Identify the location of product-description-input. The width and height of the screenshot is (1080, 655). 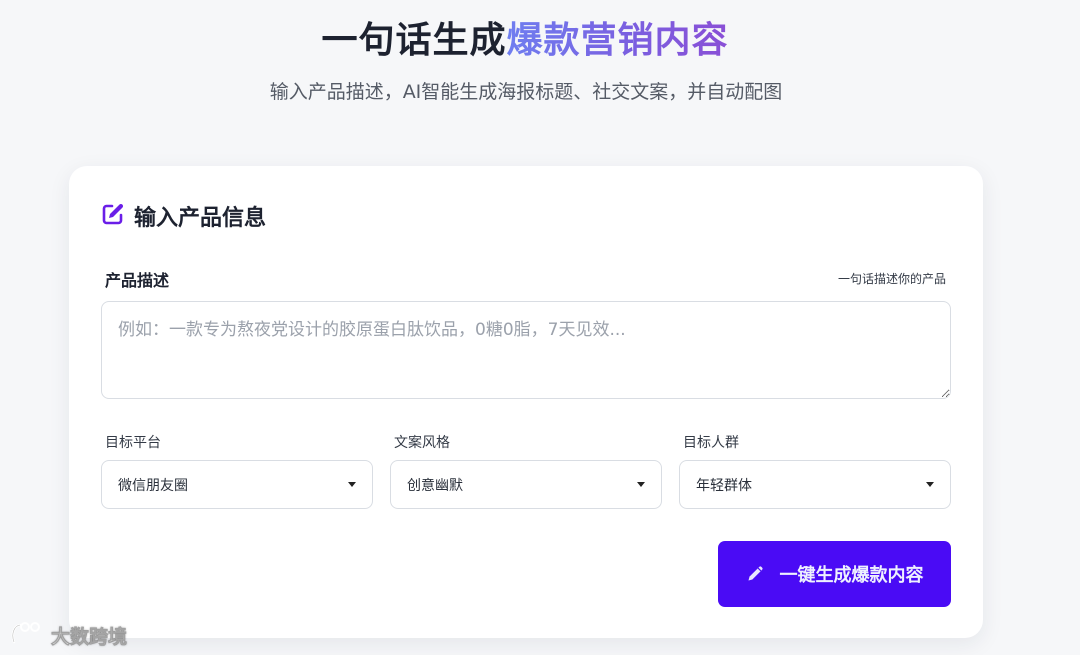
(526, 350).